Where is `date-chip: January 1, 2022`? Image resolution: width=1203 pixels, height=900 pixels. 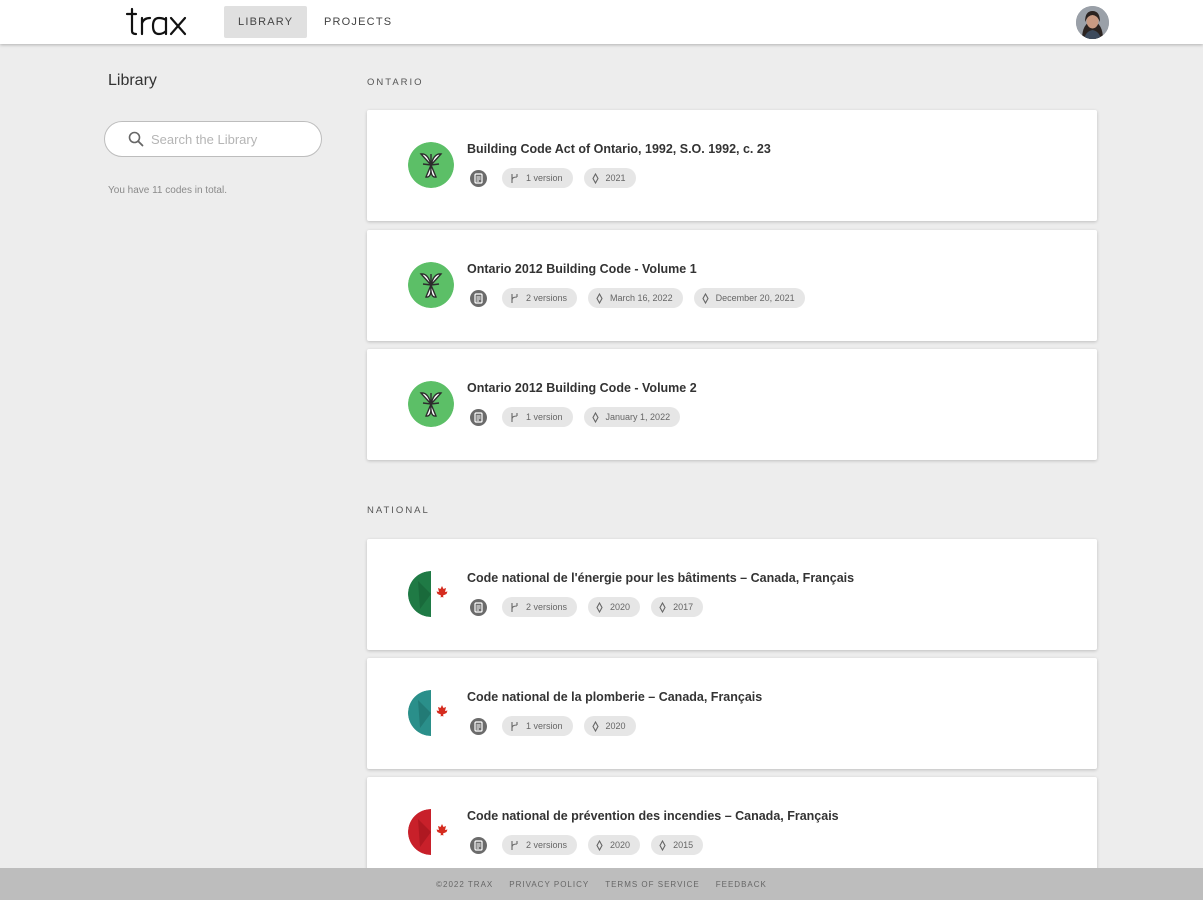
date-chip: January 1, 2022 is located at coordinates (632, 417).